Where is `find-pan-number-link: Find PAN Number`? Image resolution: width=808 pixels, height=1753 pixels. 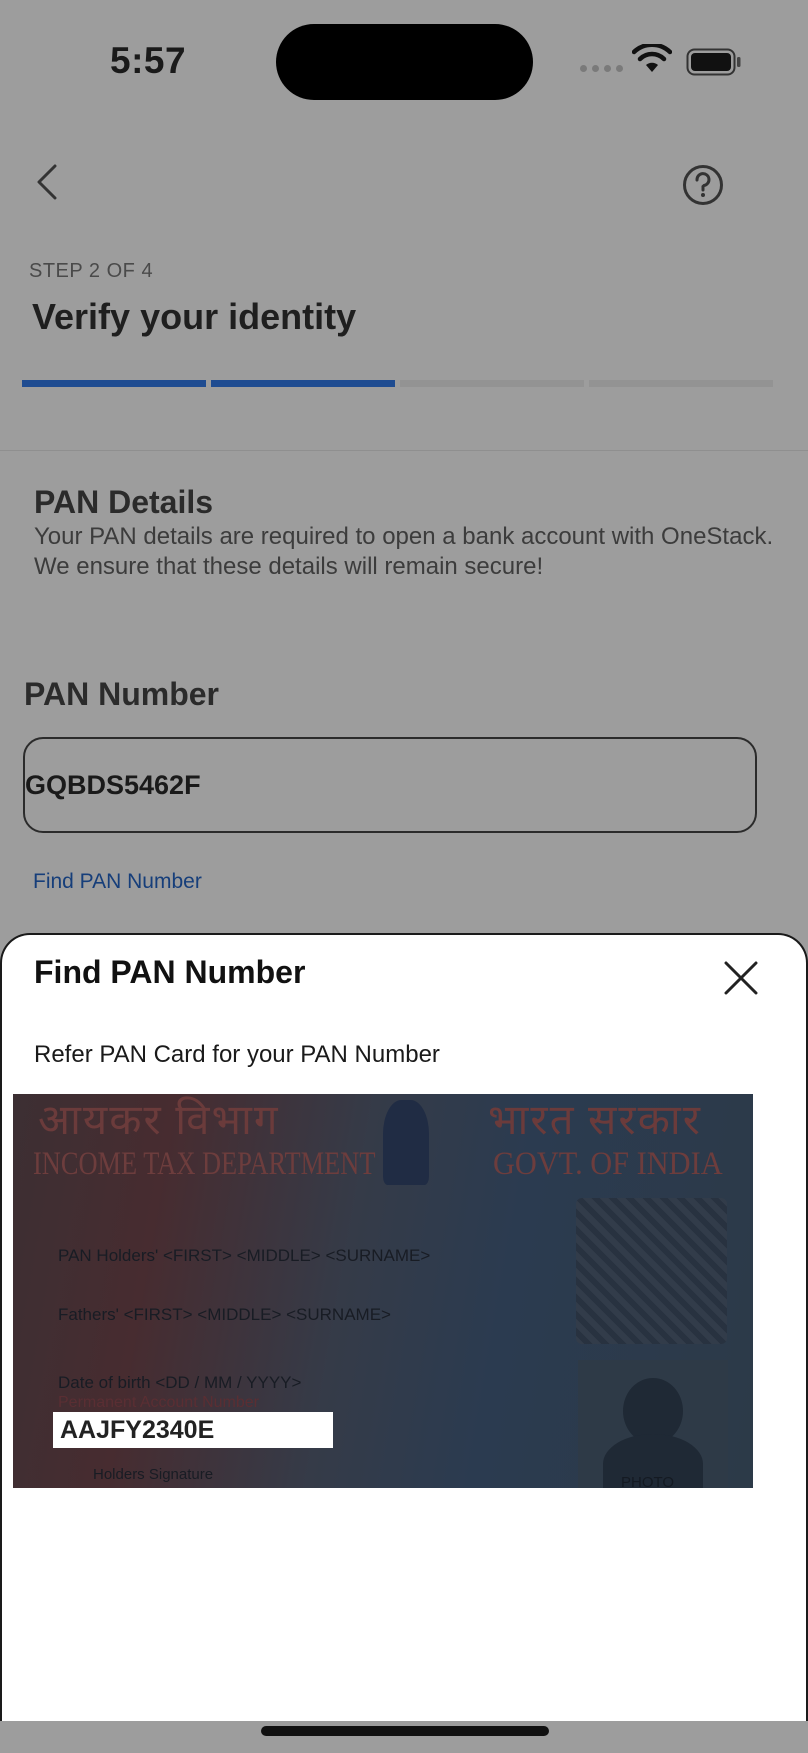 find-pan-number-link: Find PAN Number is located at coordinates (117, 882).